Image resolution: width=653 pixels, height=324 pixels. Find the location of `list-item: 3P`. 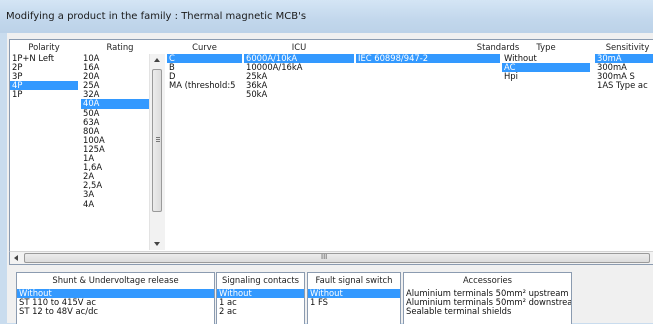

list-item: 3P is located at coordinates (44, 76).